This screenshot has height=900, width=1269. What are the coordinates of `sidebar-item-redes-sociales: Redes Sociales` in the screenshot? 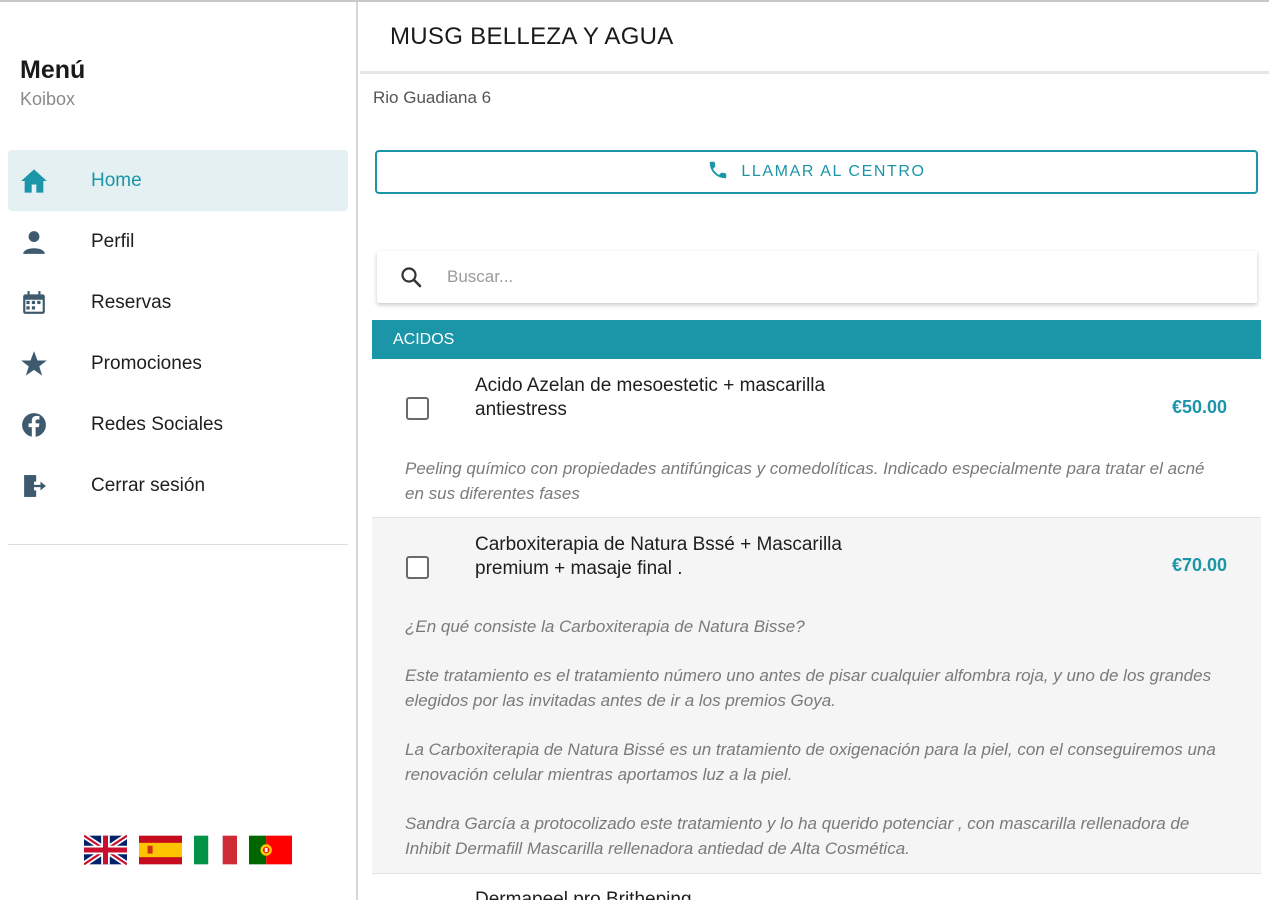 It's located at (178, 424).